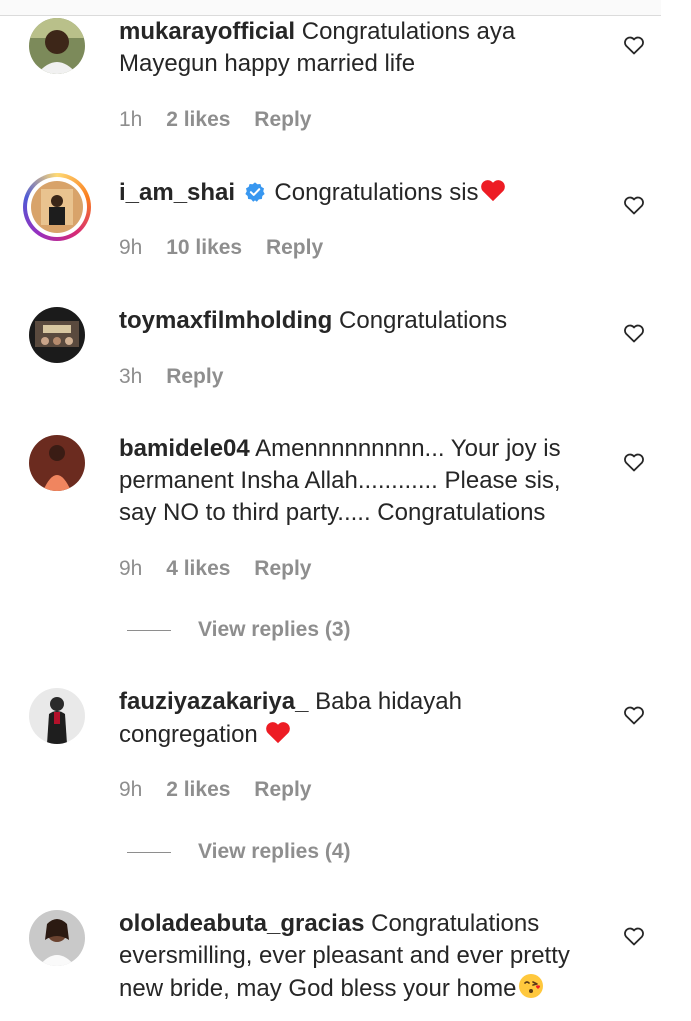 This screenshot has height=1021, width=691. Describe the element at coordinates (131, 376) in the screenshot. I see `comment-time: 3h` at that location.